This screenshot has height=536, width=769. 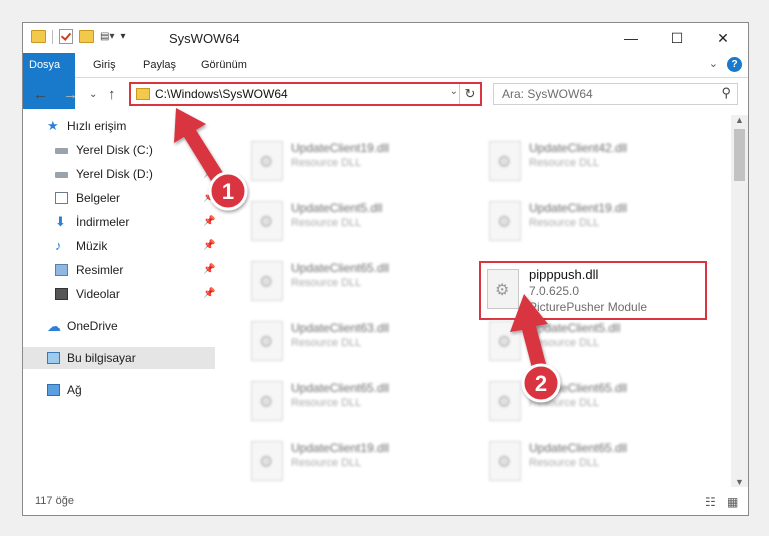 I want to click on toolbar-dropdown-icon: ▾, so click(x=122, y=36).